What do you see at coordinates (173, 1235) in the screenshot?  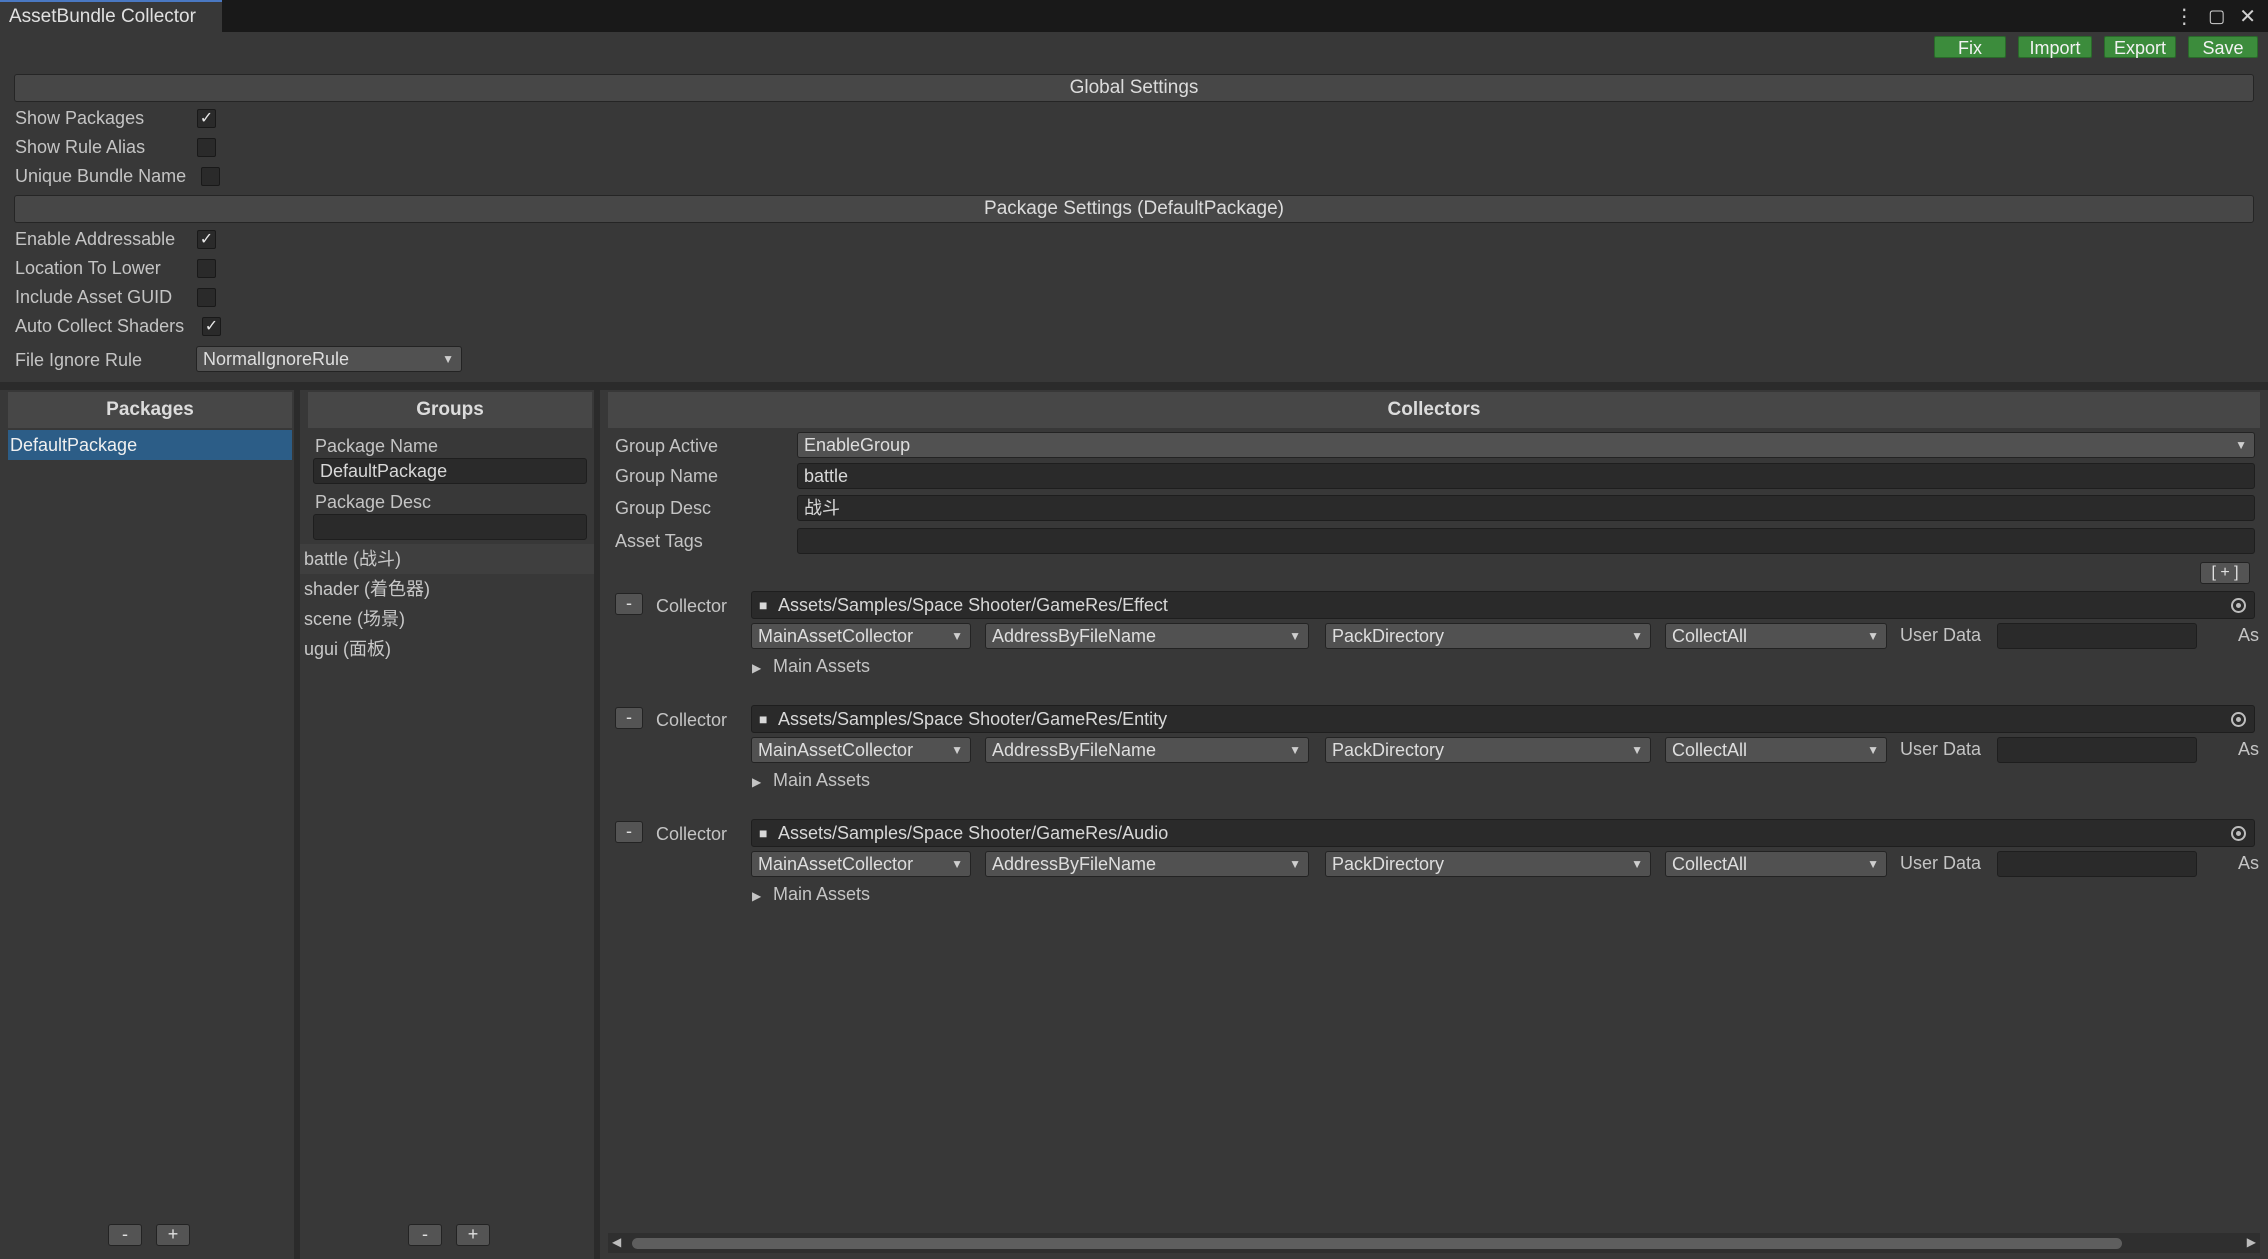 I see `add-package-button: +` at bounding box center [173, 1235].